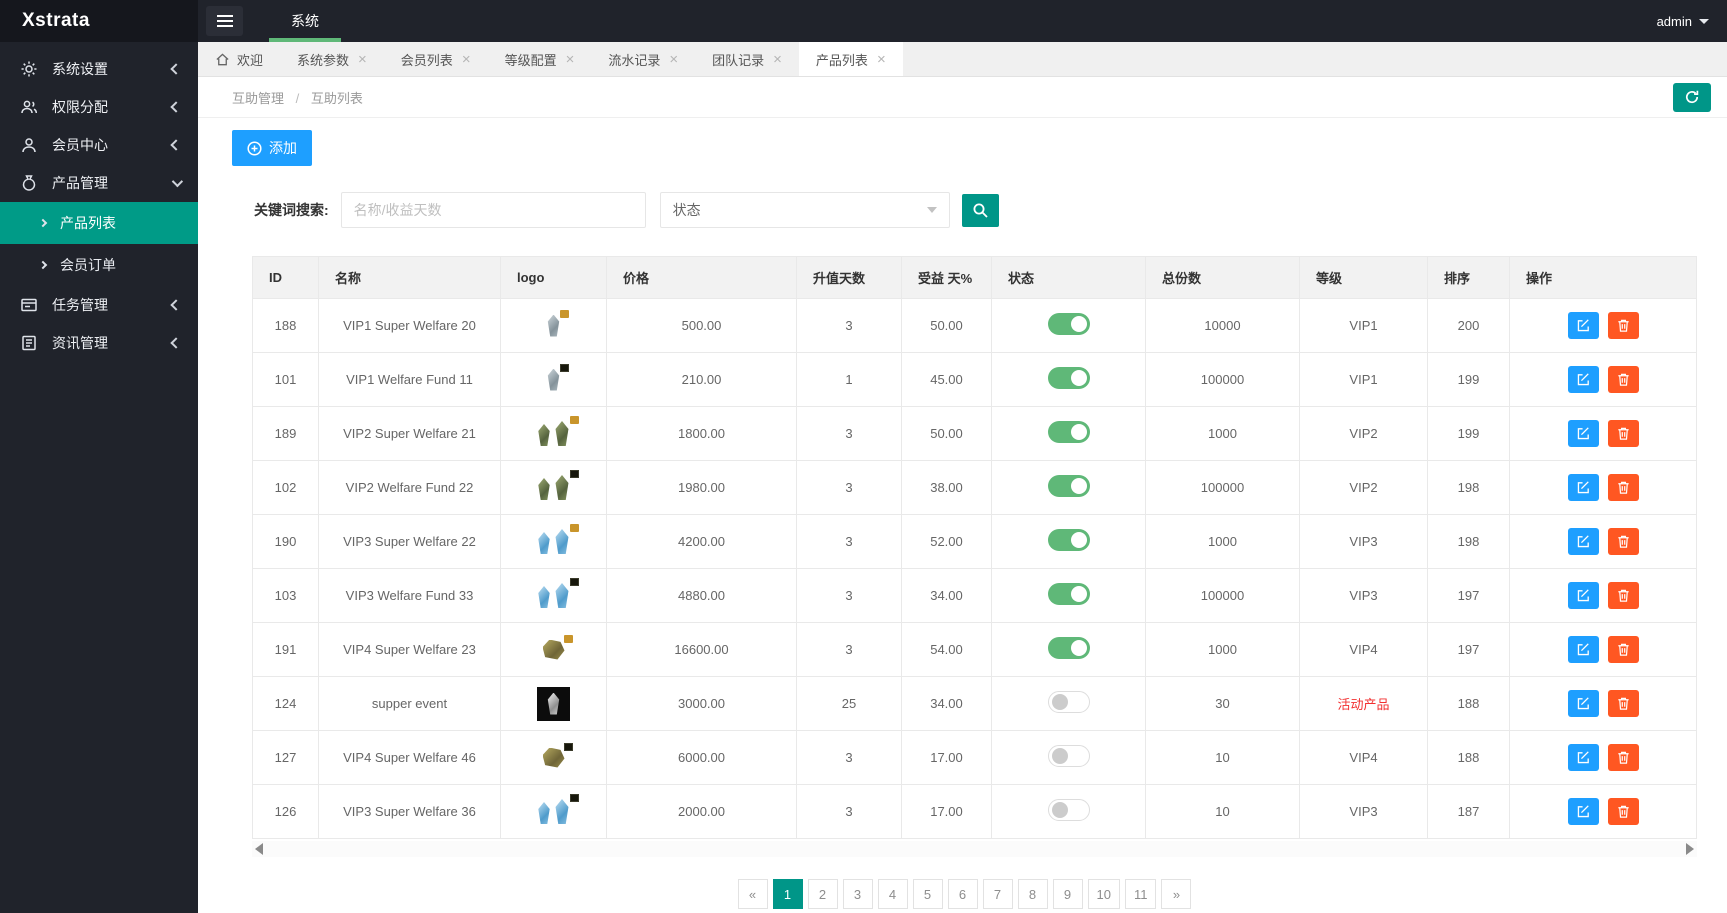 Image resolution: width=1727 pixels, height=913 pixels. What do you see at coordinates (822, 894) in the screenshot?
I see `page-button: 2` at bounding box center [822, 894].